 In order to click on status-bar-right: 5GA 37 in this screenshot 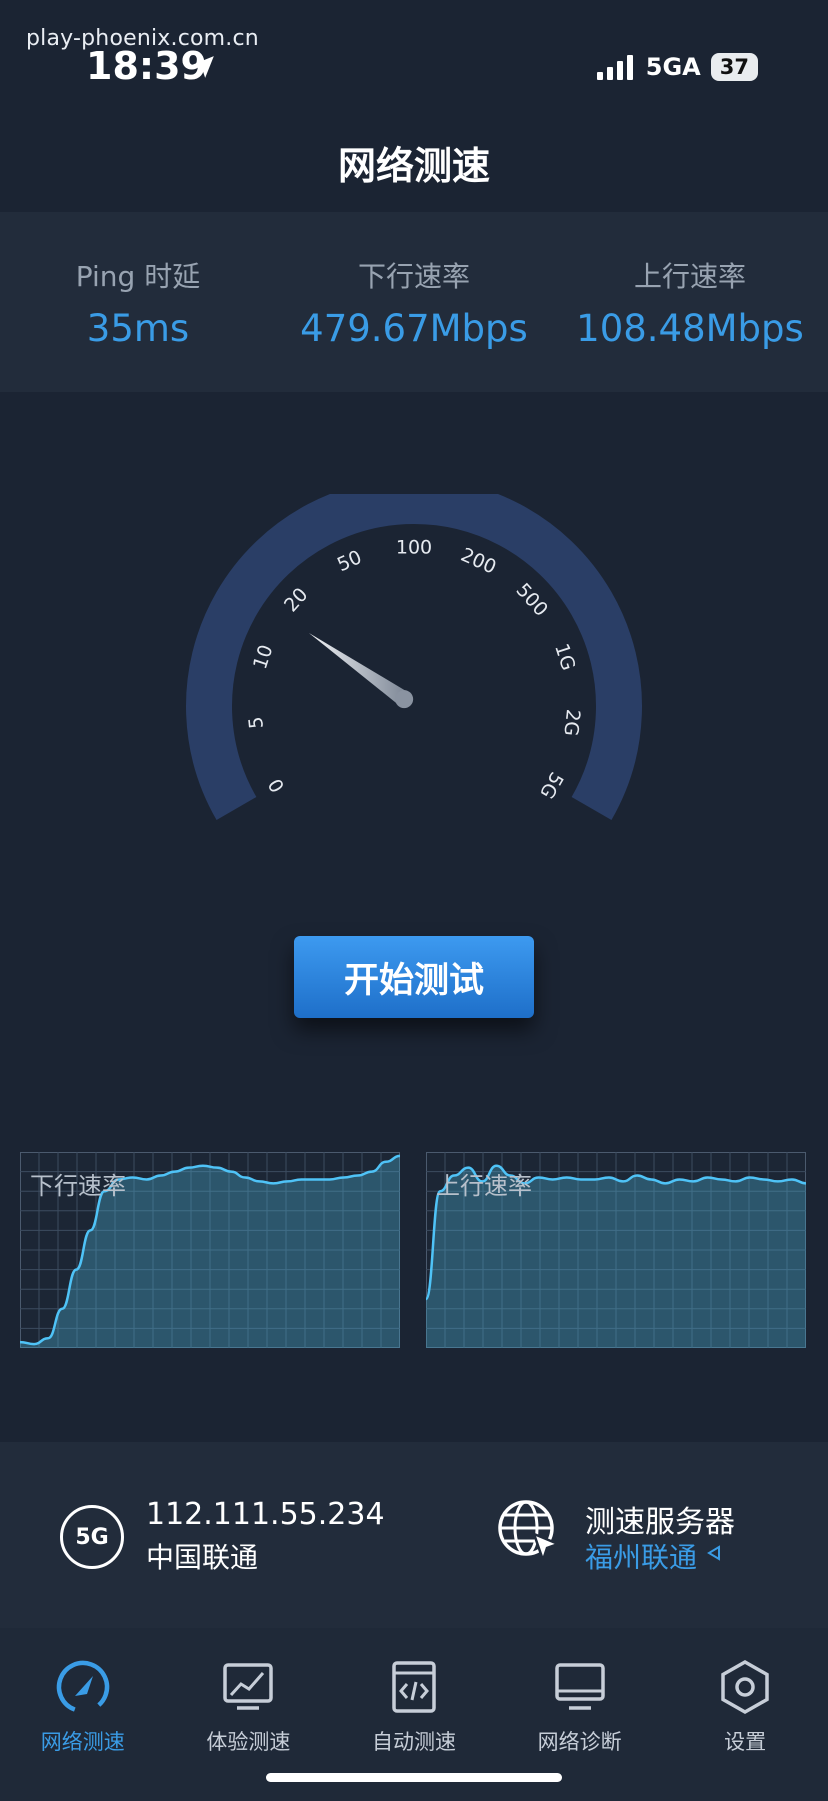, I will do `click(677, 67)`.